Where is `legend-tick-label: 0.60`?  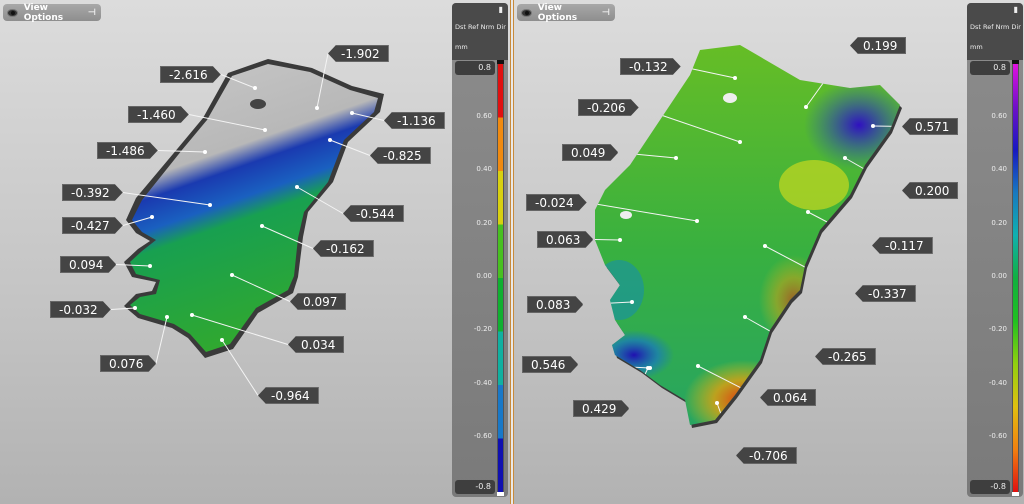
legend-tick-label: 0.60 is located at coordinates (999, 116).